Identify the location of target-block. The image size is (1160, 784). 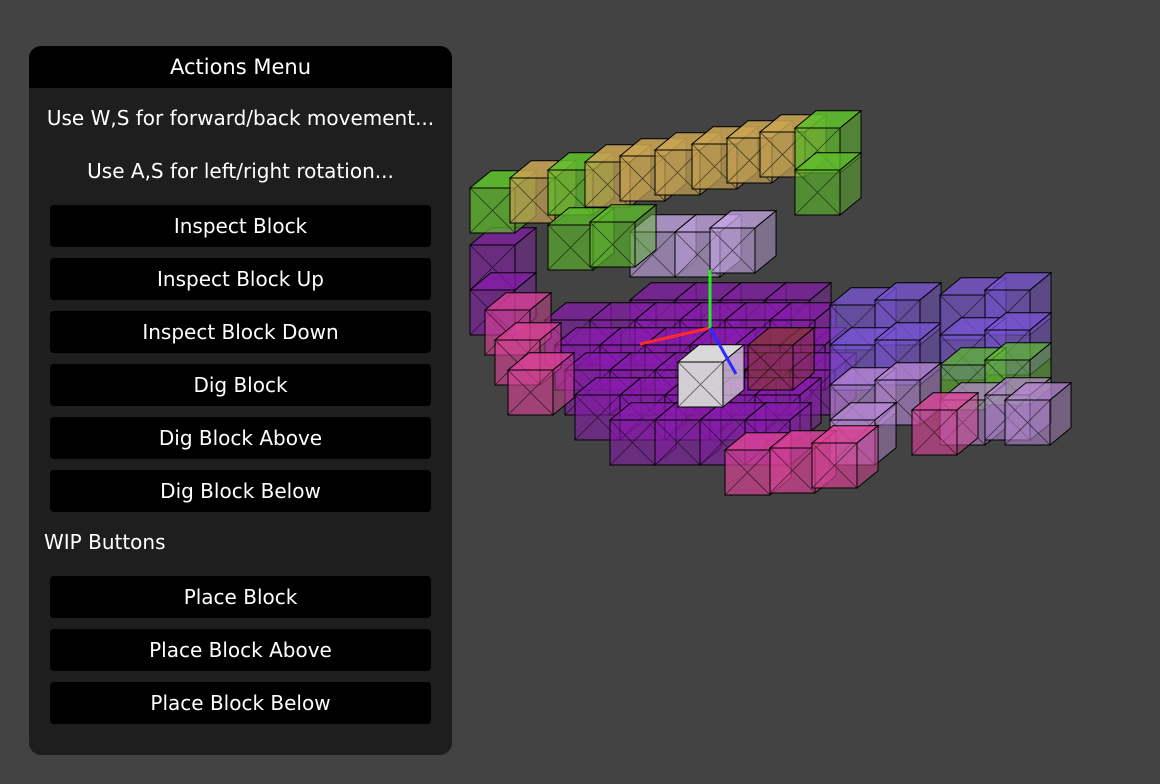
(781, 359).